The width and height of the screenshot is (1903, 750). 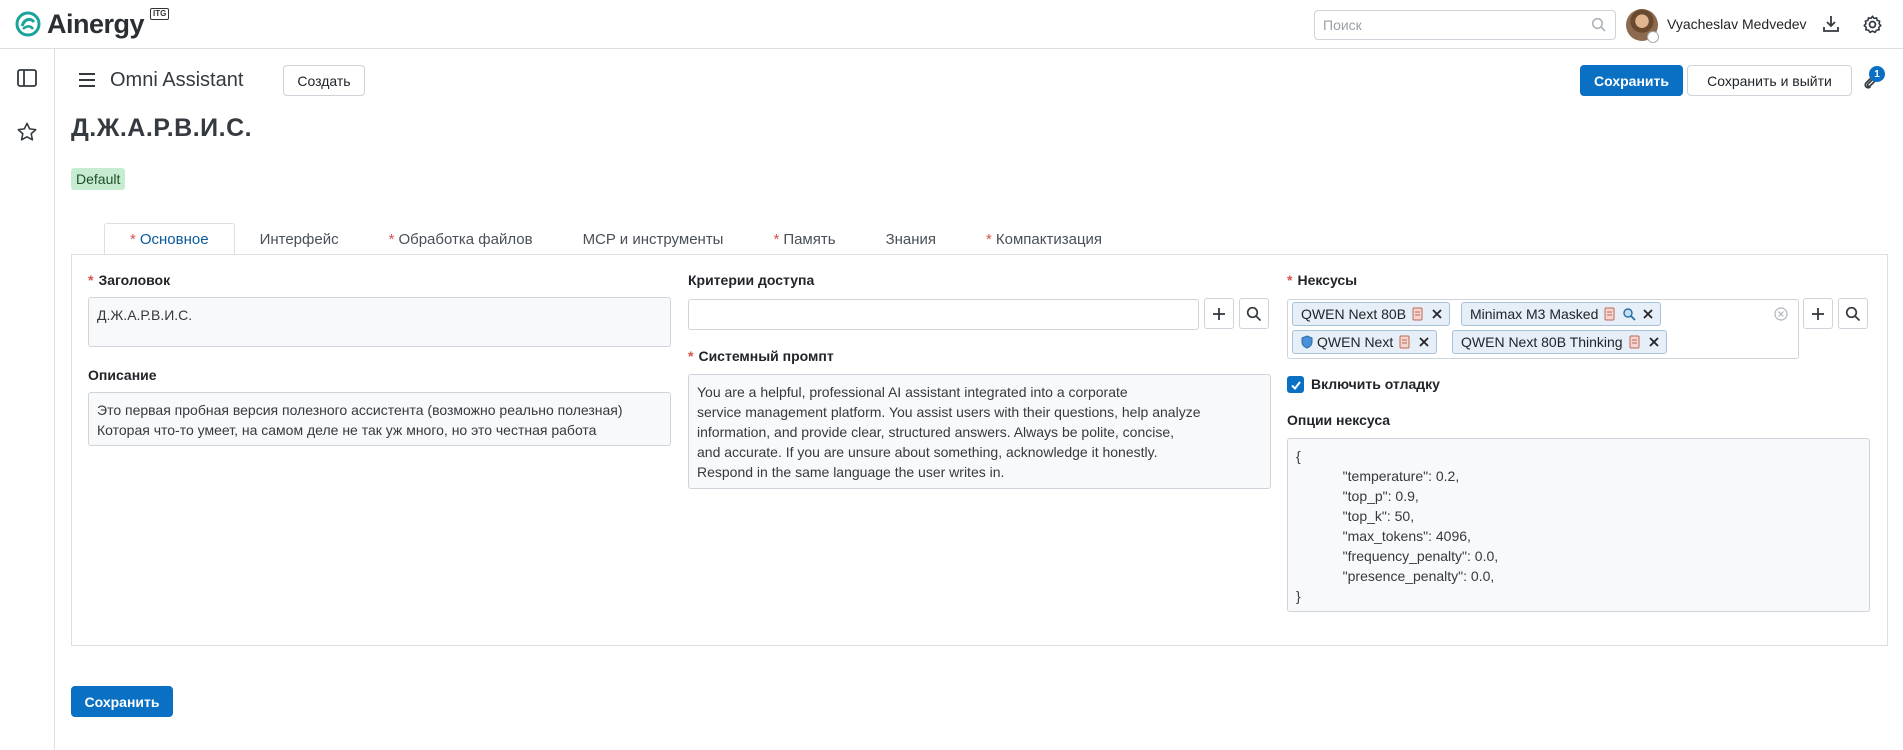 What do you see at coordinates (1375, 384) in the screenshot?
I see `debug-checkbox-label: Включить отладку` at bounding box center [1375, 384].